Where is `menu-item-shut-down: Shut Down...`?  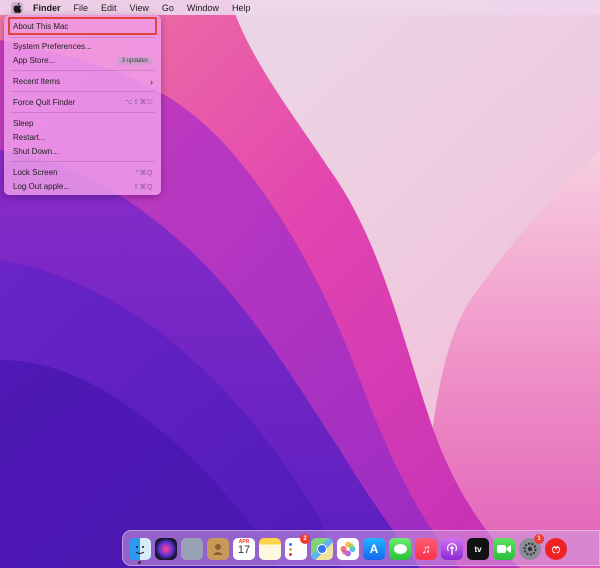 menu-item-shut-down: Shut Down... is located at coordinates (83, 151).